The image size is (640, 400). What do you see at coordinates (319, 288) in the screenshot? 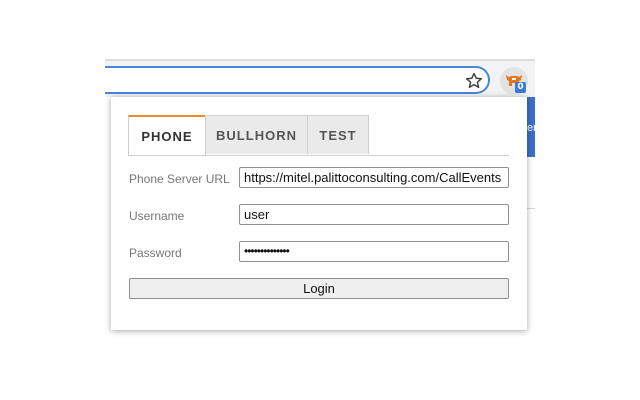
I see `login-button: Login` at bounding box center [319, 288].